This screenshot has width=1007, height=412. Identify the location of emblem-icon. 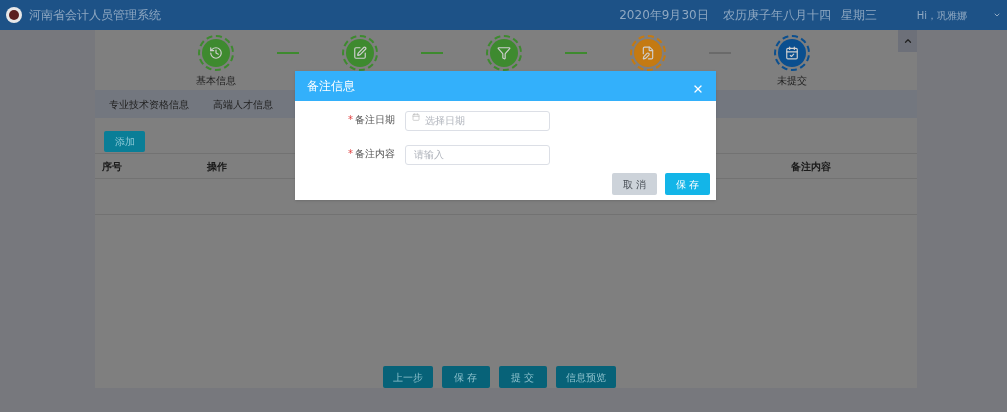
(14, 15).